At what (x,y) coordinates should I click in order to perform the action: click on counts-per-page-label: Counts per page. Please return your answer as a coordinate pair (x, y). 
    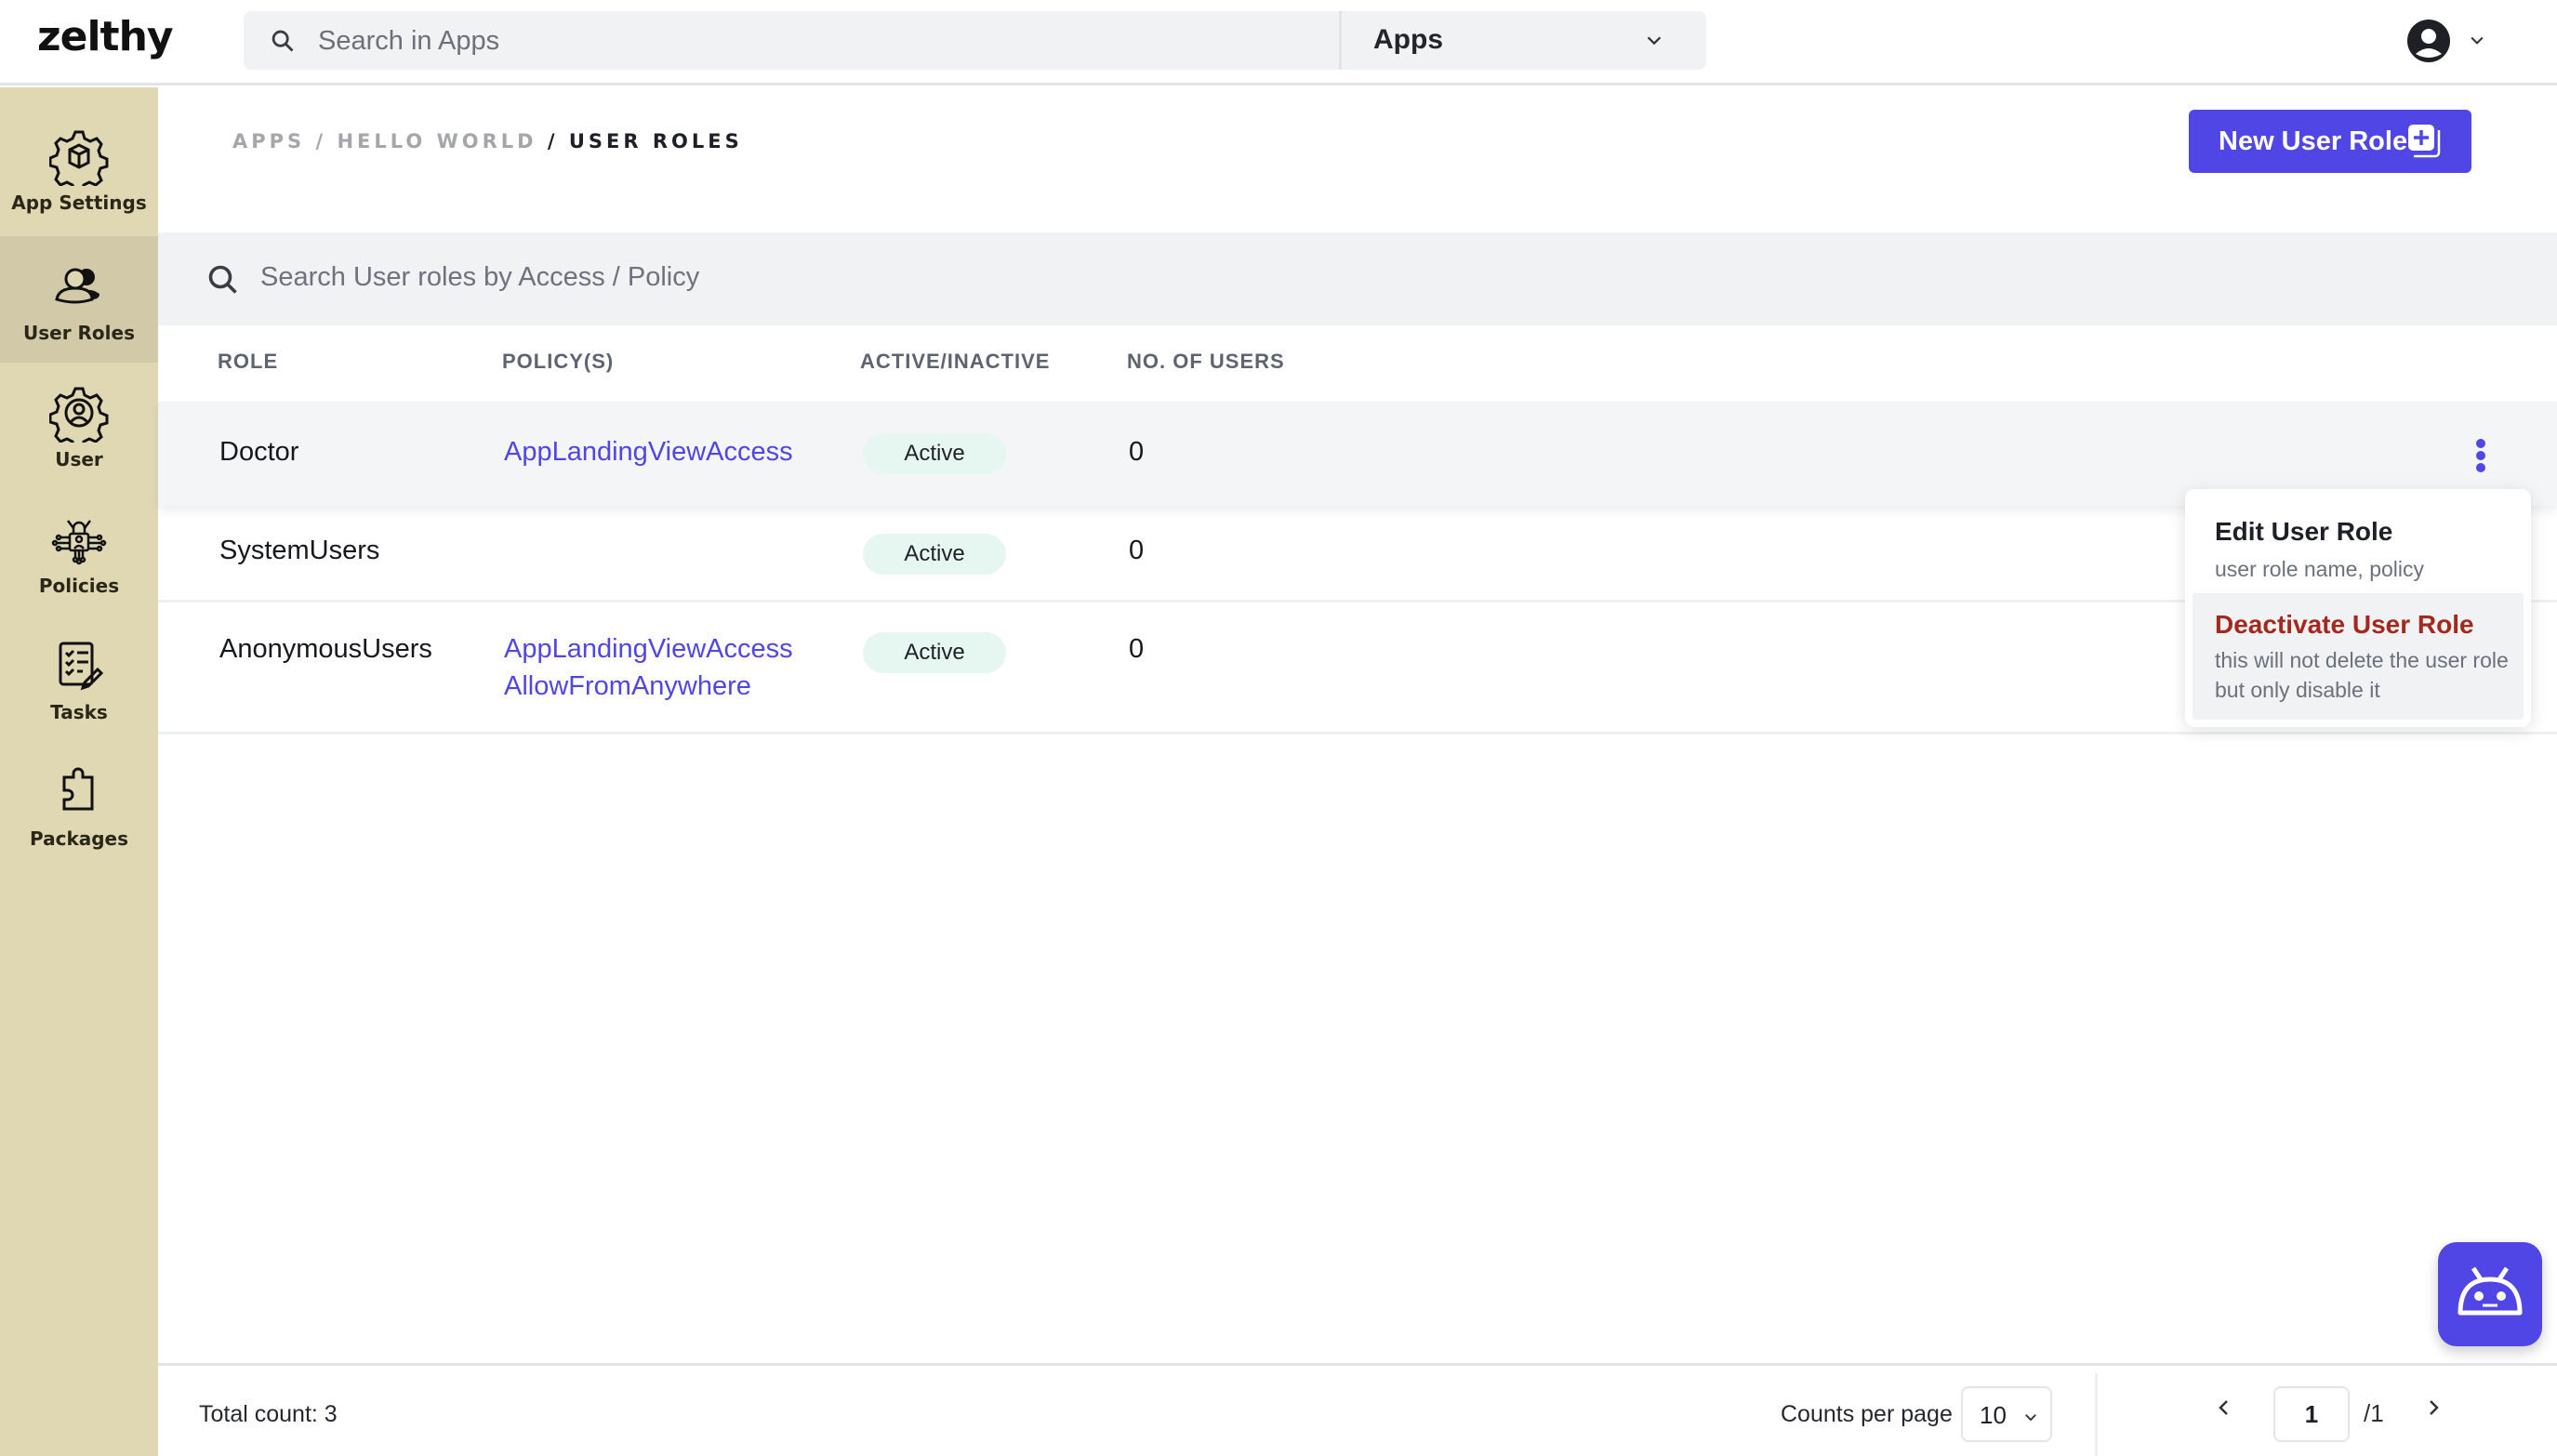
    Looking at the image, I should click on (1867, 1414).